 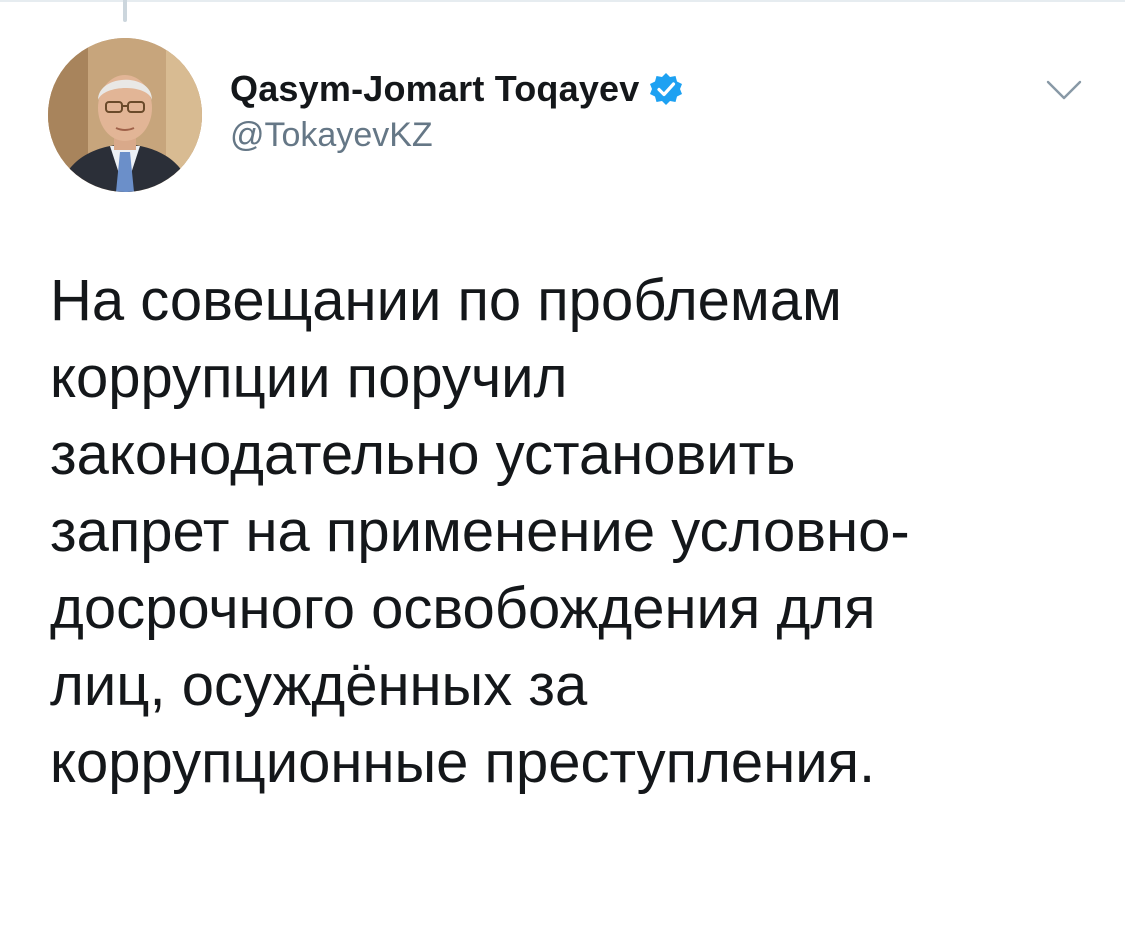 What do you see at coordinates (435, 89) in the screenshot?
I see `display-name: Qasym-Jomart Toqayev` at bounding box center [435, 89].